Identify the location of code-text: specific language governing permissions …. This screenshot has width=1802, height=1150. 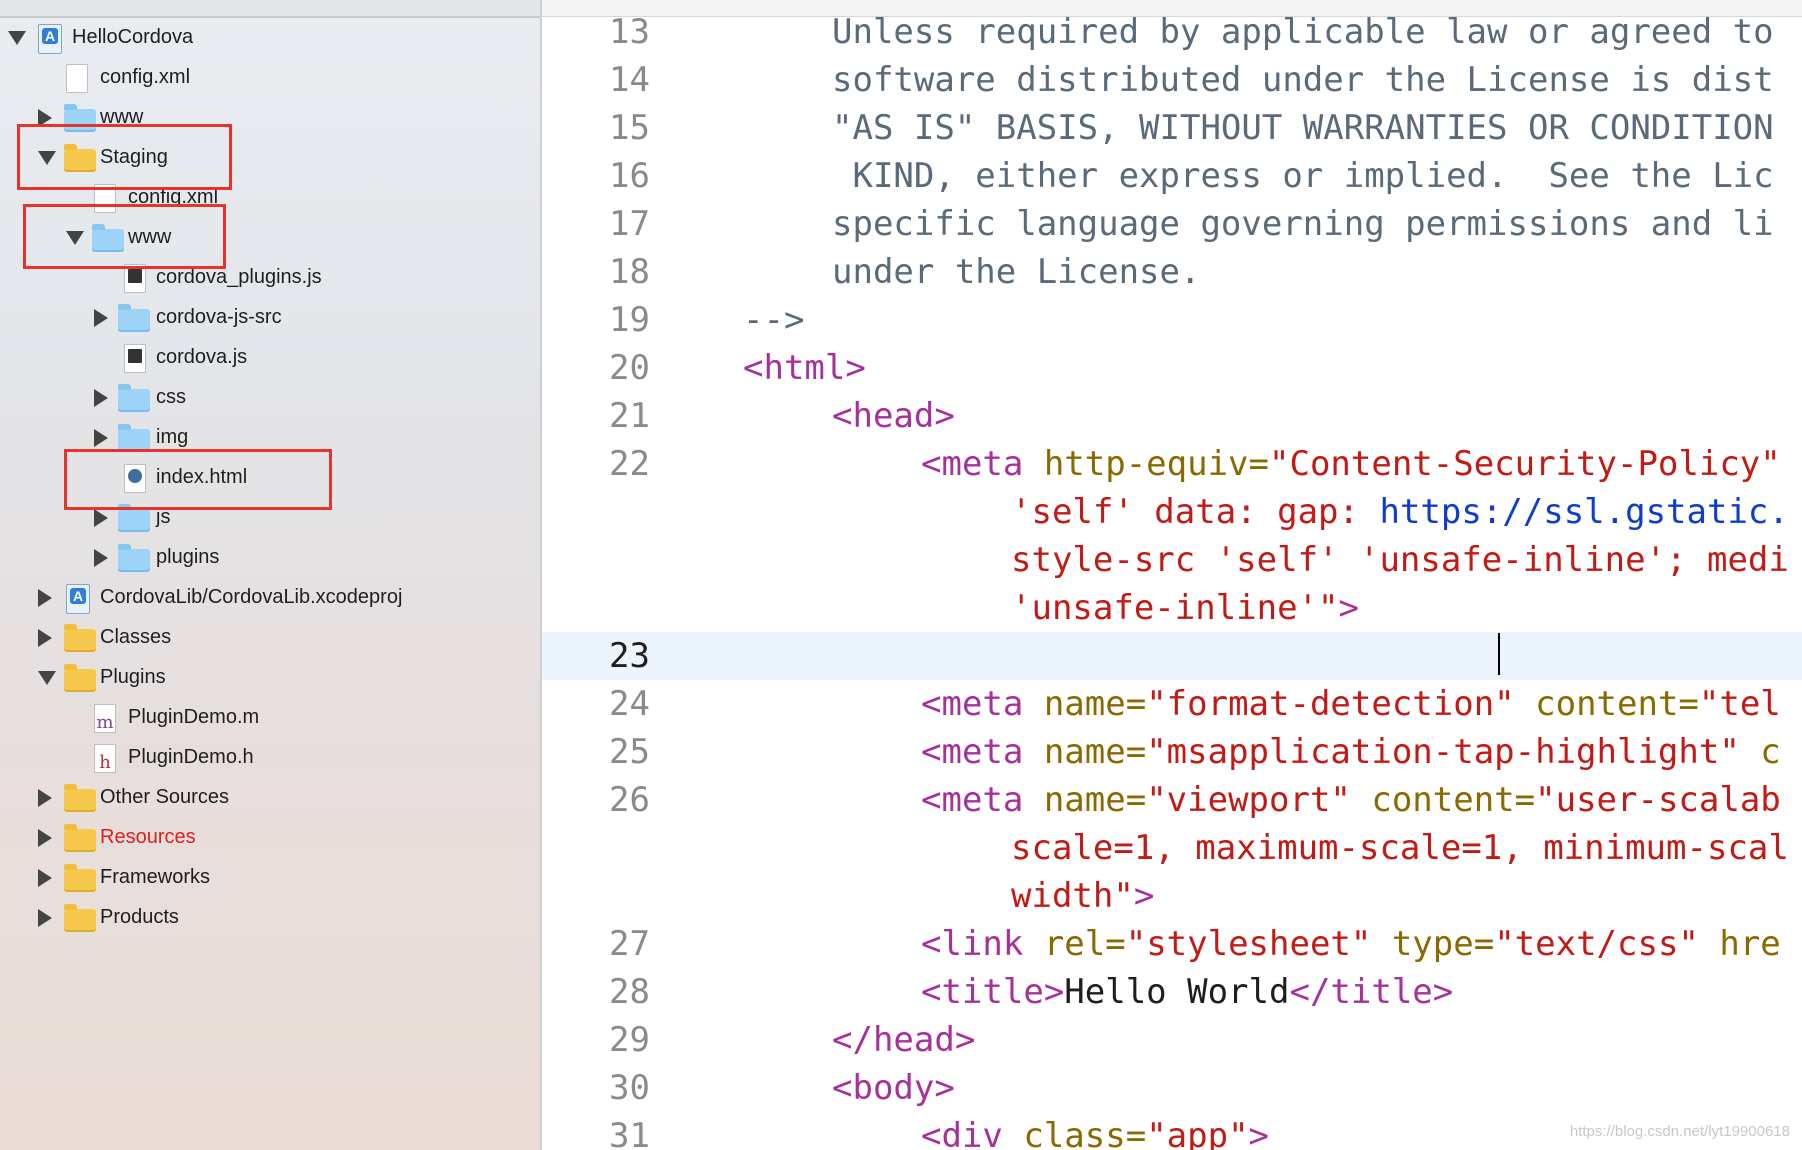
(1303, 224).